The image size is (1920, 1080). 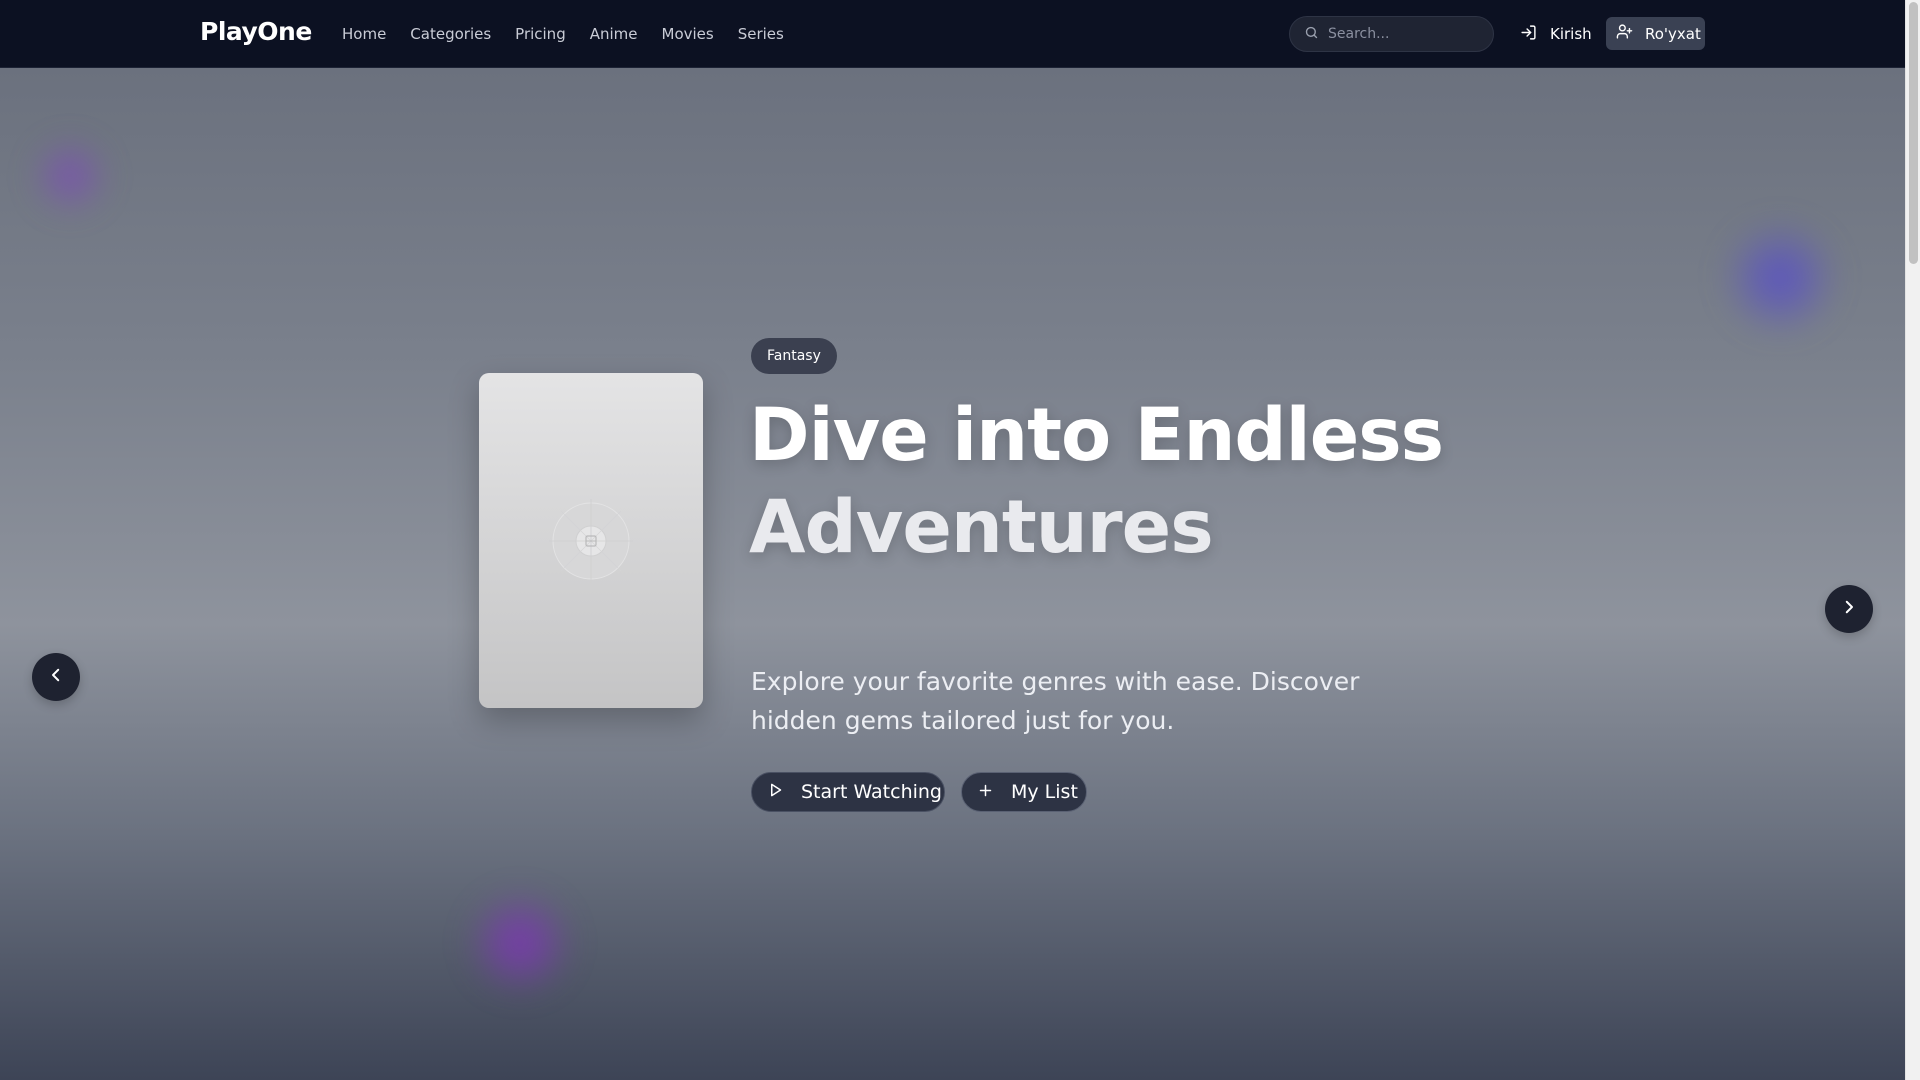 I want to click on my-list-label: My List, so click(x=1044, y=792).